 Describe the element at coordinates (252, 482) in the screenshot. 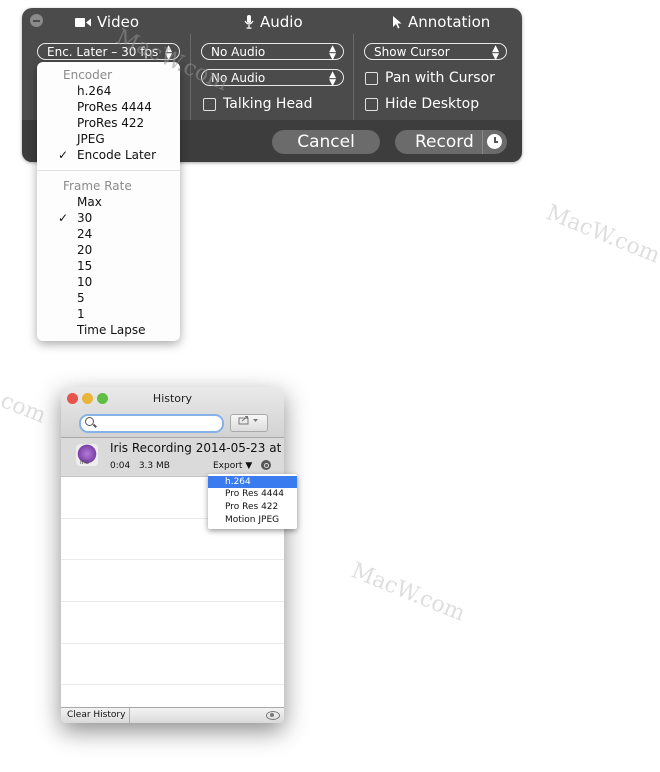

I see `export-item-h264: h.264` at that location.